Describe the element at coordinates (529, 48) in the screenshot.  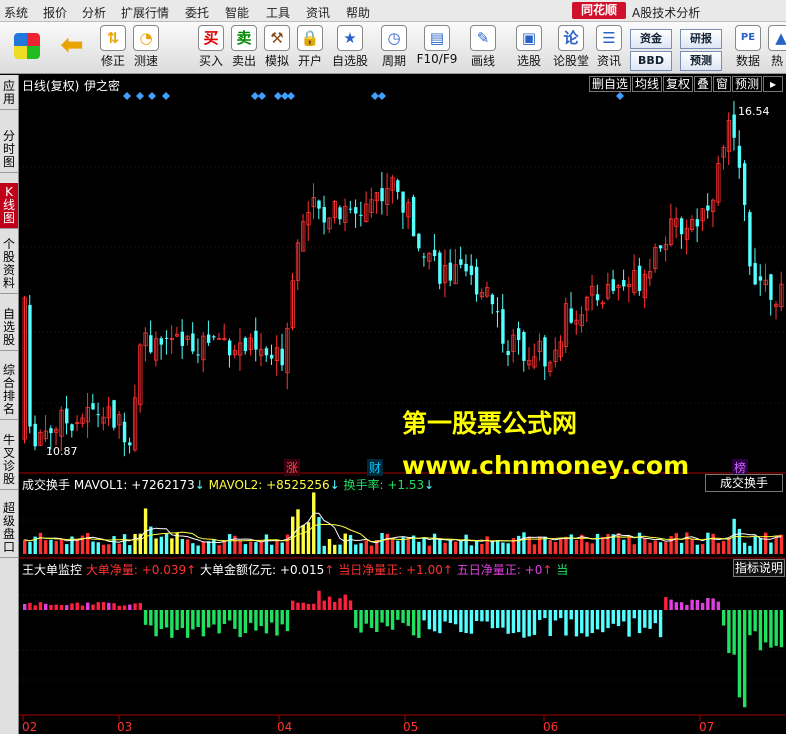
I see `stock-screen-button: ▣ 选股` at that location.